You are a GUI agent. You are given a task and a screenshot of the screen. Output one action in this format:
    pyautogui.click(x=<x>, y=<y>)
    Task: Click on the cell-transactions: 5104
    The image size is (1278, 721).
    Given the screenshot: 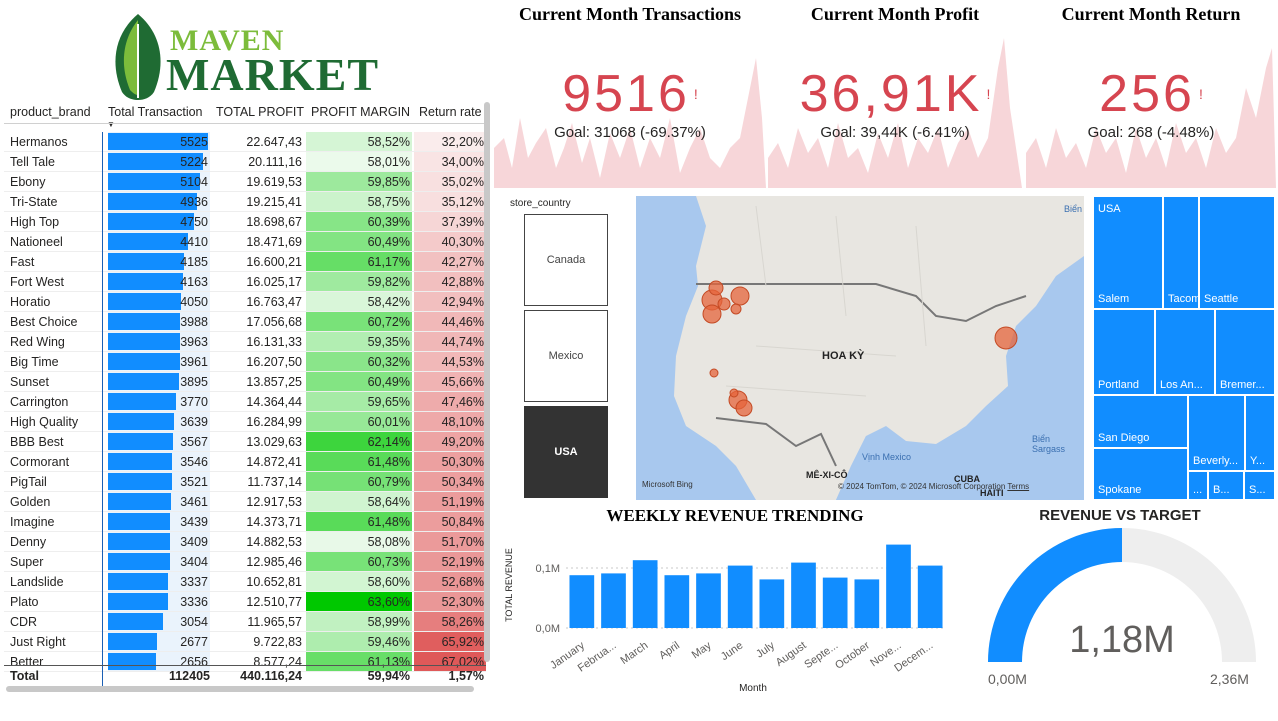 What is the action you would take?
    pyautogui.click(x=159, y=182)
    